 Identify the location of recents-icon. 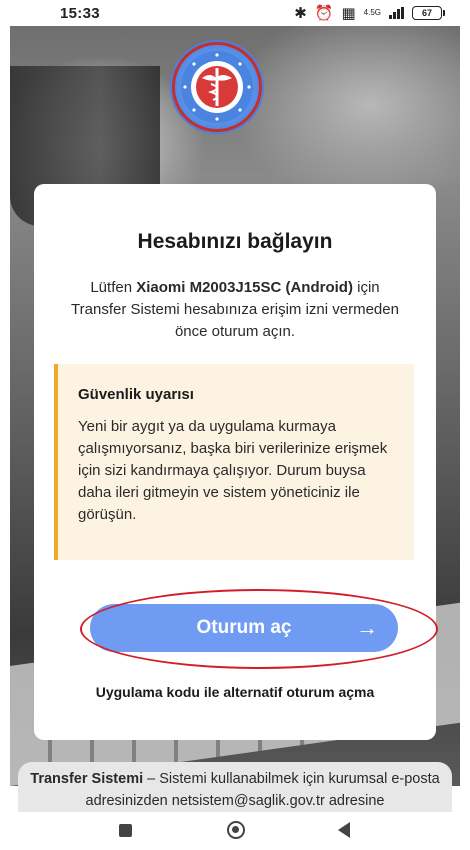
(125, 830).